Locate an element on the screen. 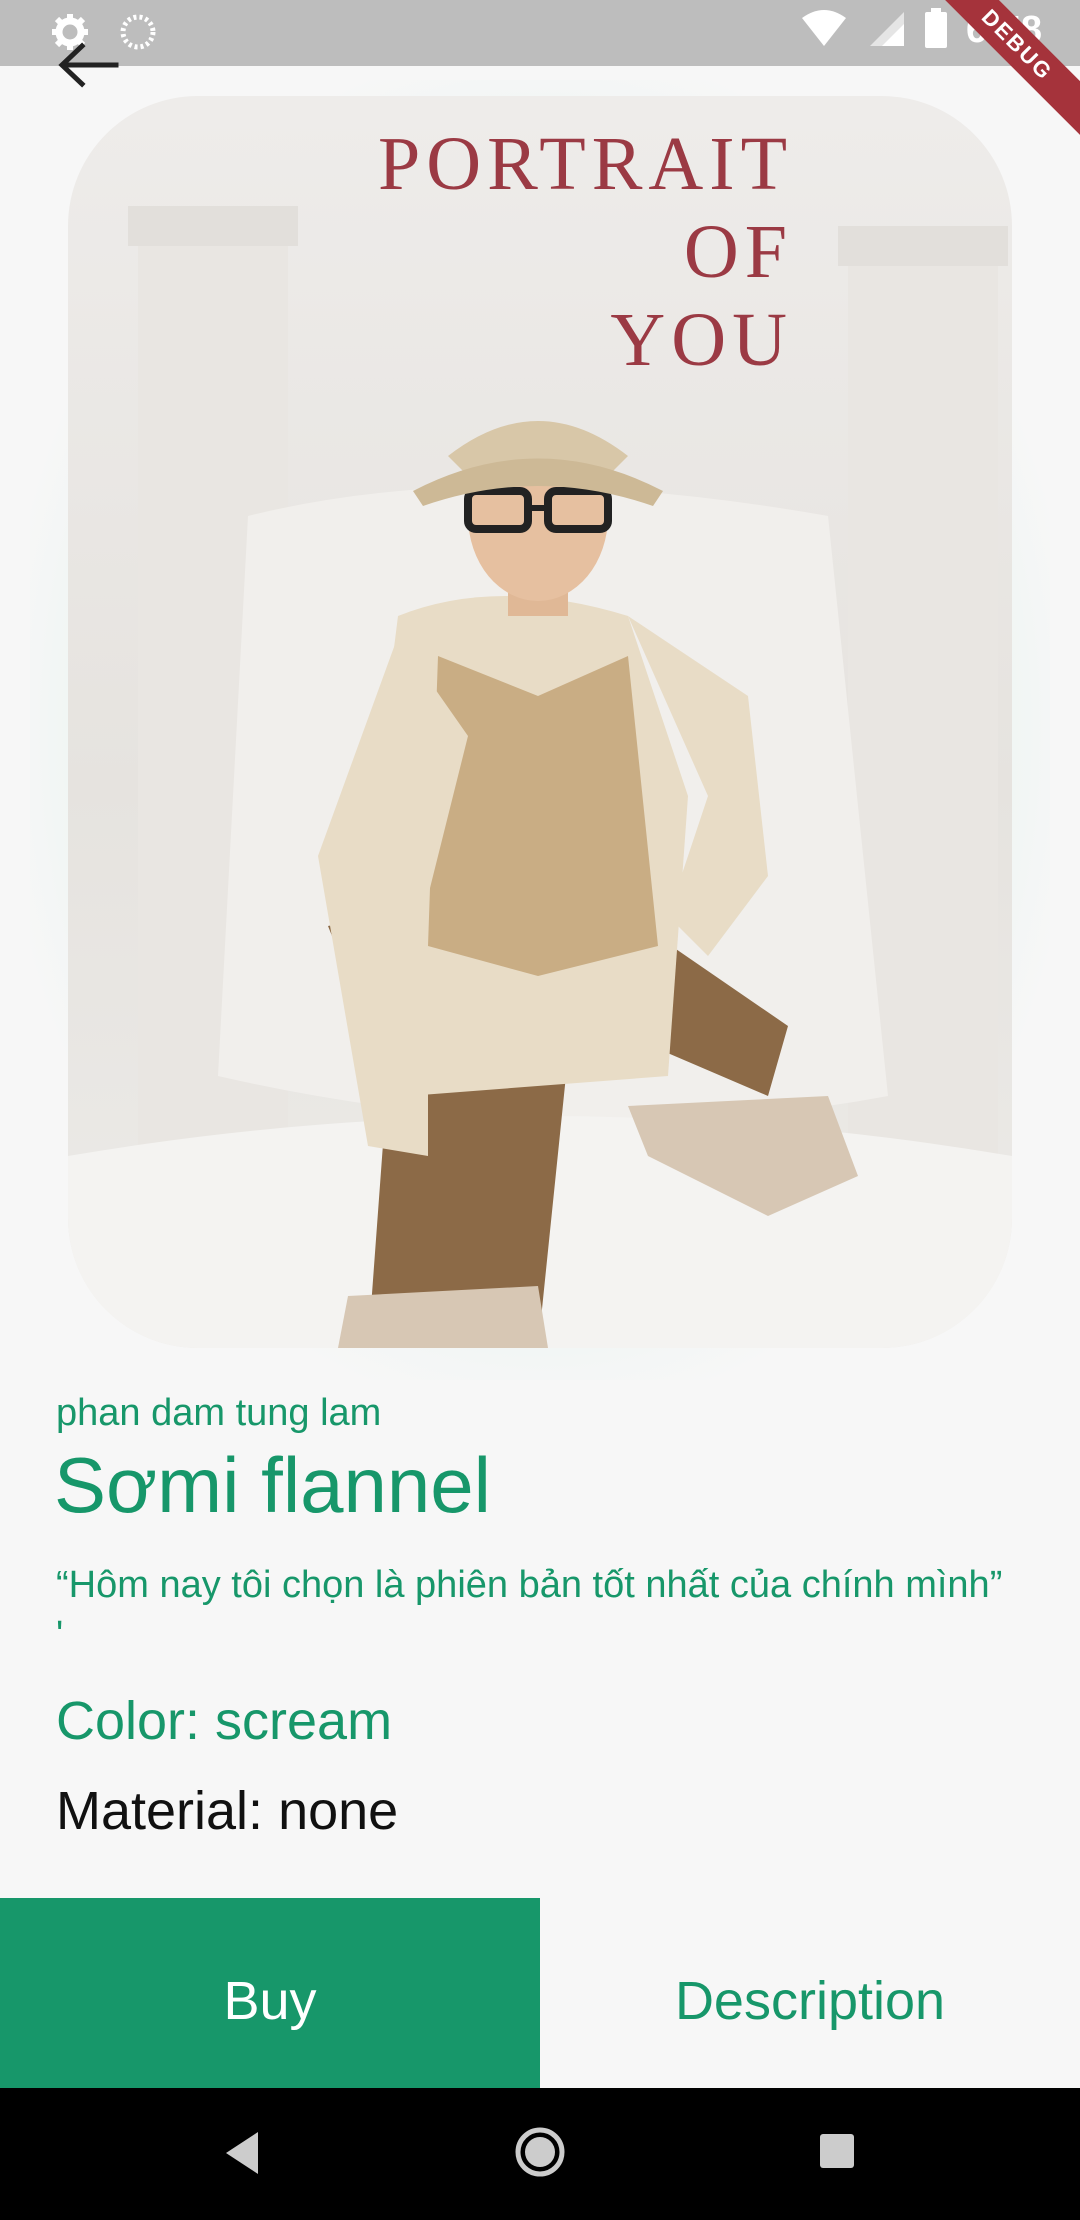 The height and width of the screenshot is (2220, 1080). navigation-bar is located at coordinates (540, 2154).